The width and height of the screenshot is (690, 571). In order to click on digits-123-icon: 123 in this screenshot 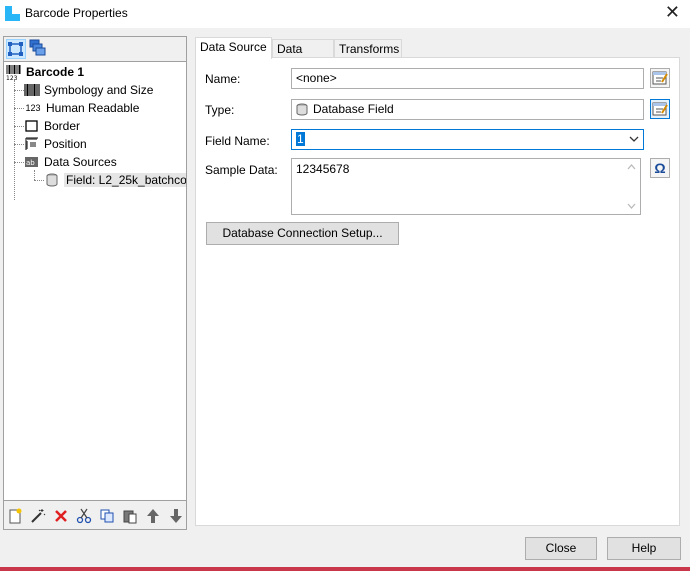, I will do `click(33, 108)`.